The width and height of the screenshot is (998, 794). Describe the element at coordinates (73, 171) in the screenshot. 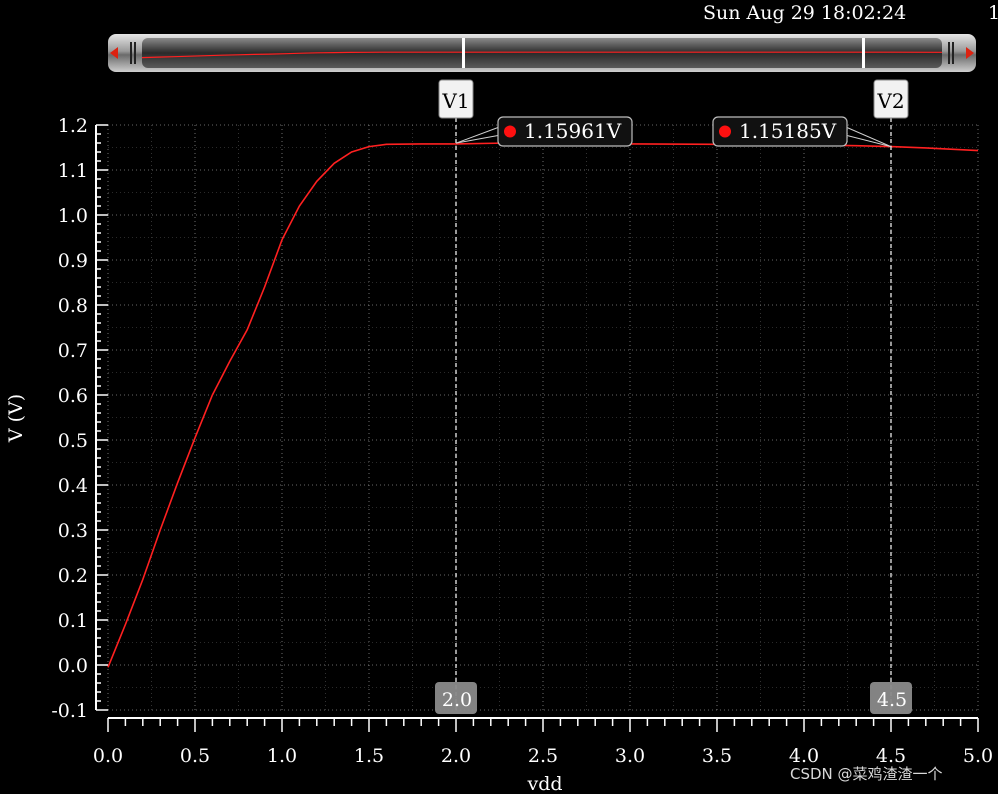

I see `y-tick-label: 1.1` at that location.